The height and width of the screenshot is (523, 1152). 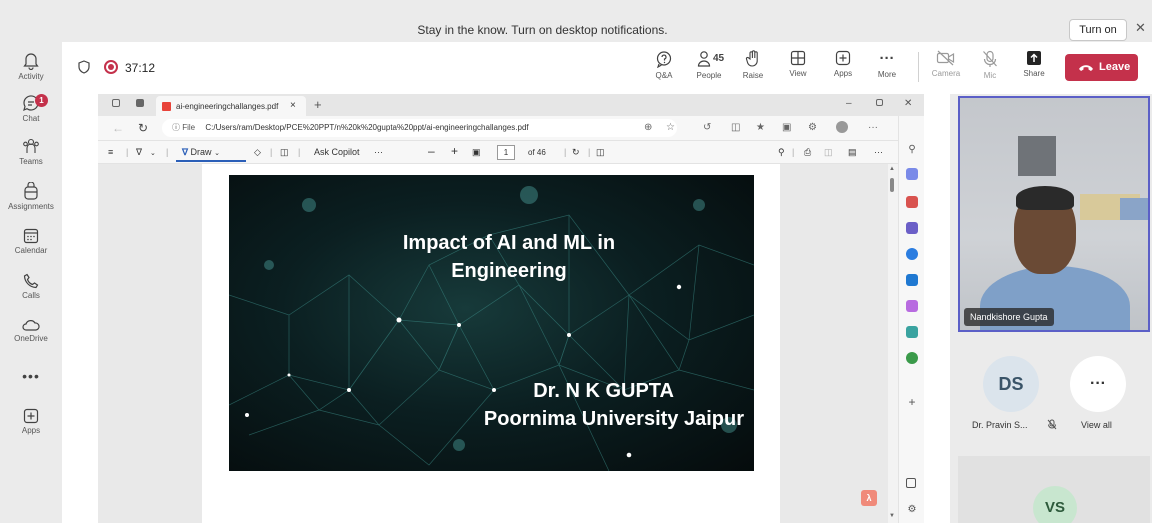 What do you see at coordinates (116, 103) in the screenshot?
I see `workspaces-icon` at bounding box center [116, 103].